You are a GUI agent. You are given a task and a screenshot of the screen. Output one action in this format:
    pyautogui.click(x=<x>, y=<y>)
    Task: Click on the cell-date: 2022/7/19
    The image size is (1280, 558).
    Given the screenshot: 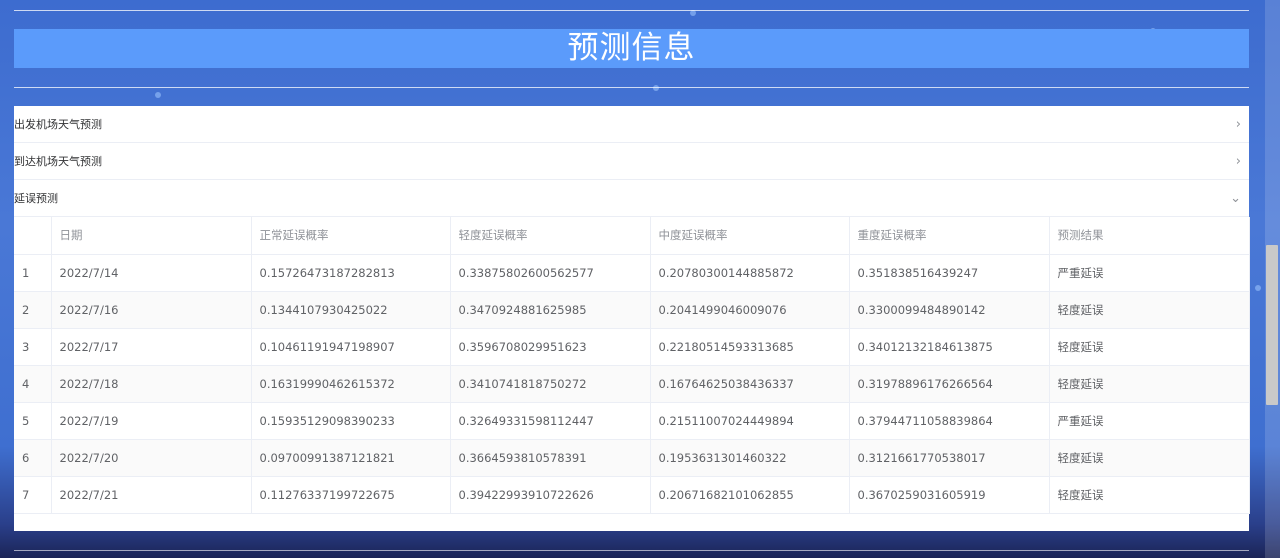 What is the action you would take?
    pyautogui.click(x=151, y=421)
    